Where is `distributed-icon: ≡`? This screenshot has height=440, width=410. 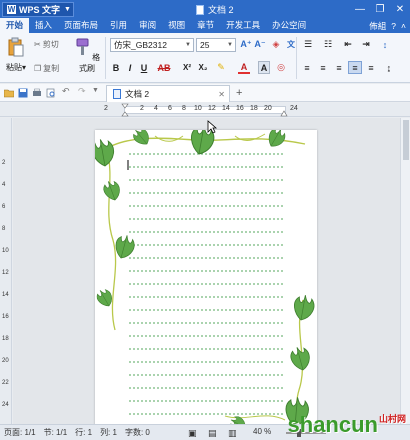
distributed-icon: ≡ is located at coordinates (371, 67).